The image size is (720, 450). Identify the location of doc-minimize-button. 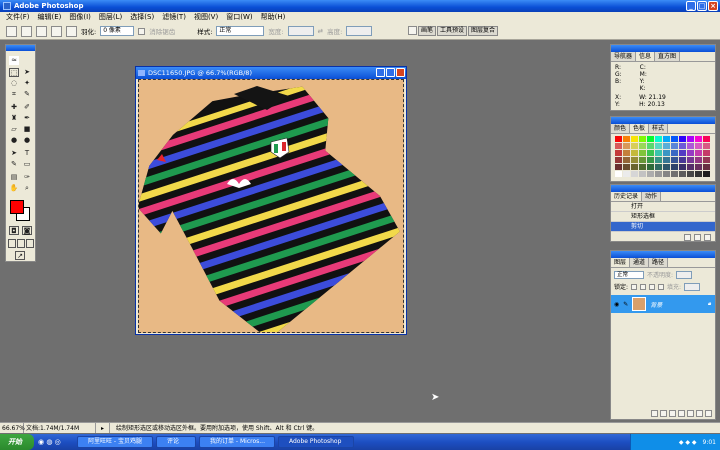
(380, 72).